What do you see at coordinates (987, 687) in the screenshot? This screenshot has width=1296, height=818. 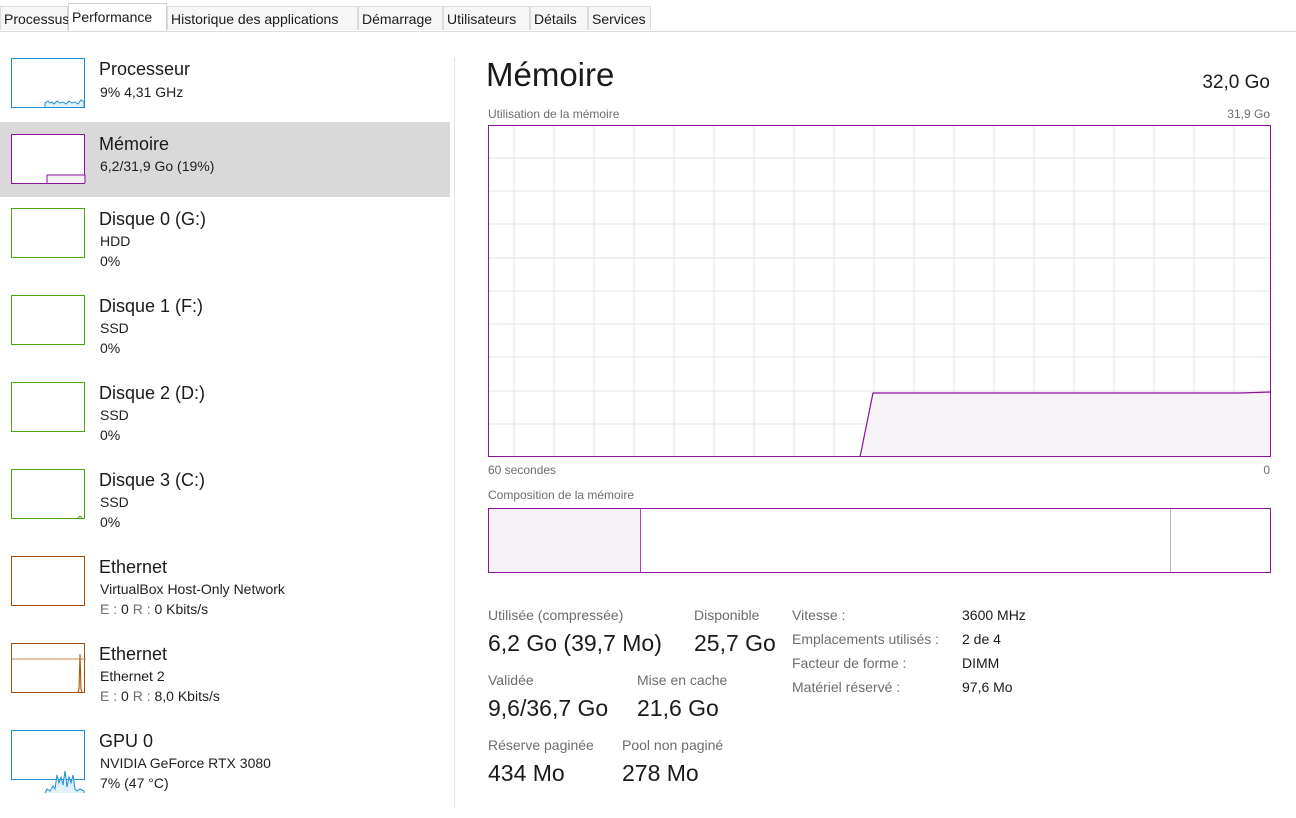 I see `spec-reserved-value: 97,6 Mo` at bounding box center [987, 687].